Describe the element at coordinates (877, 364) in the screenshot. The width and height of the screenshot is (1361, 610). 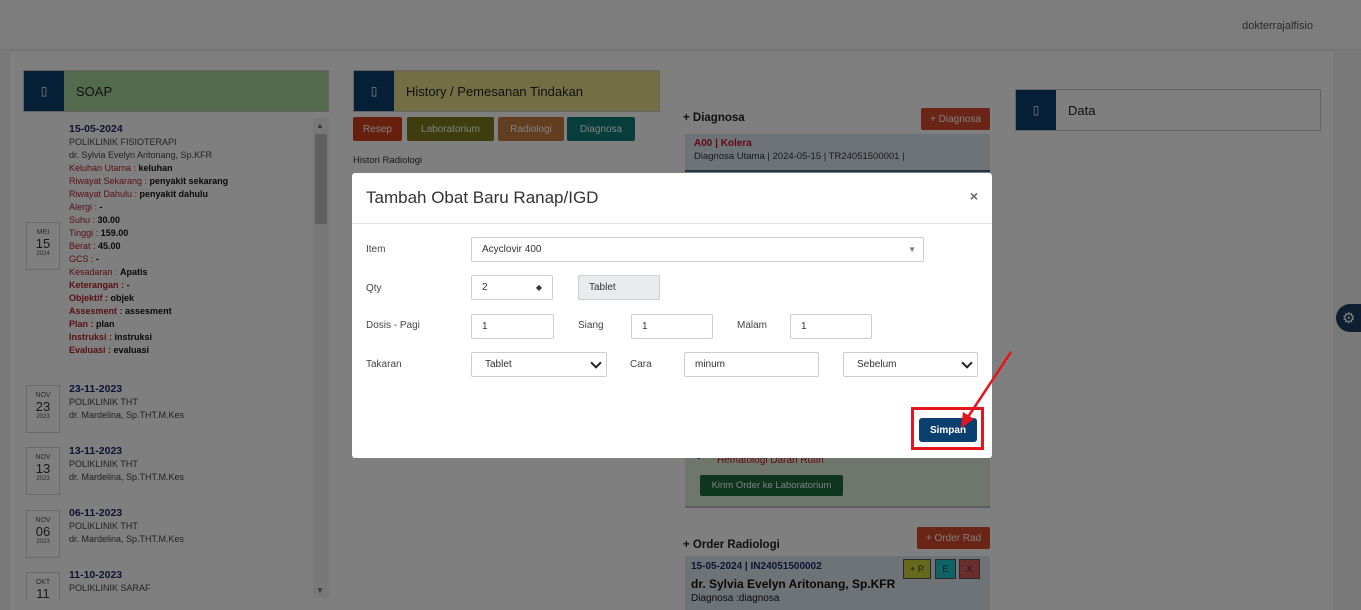
I see `waktu-value: Sebelum` at that location.